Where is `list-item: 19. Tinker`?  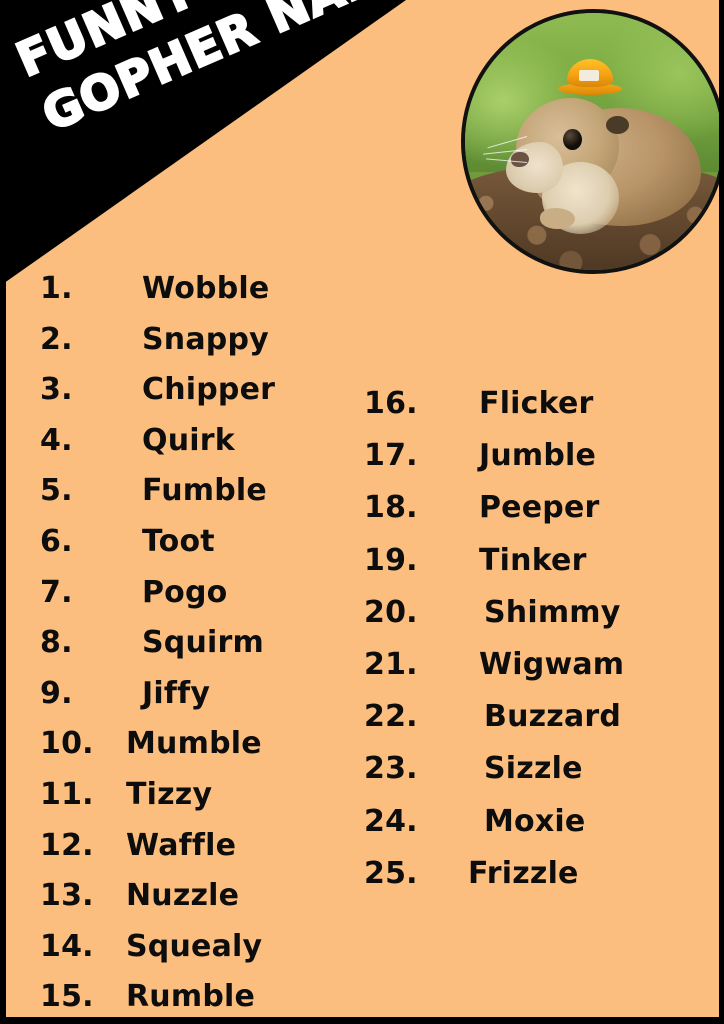 list-item: 19. Tinker is located at coordinates (529, 569).